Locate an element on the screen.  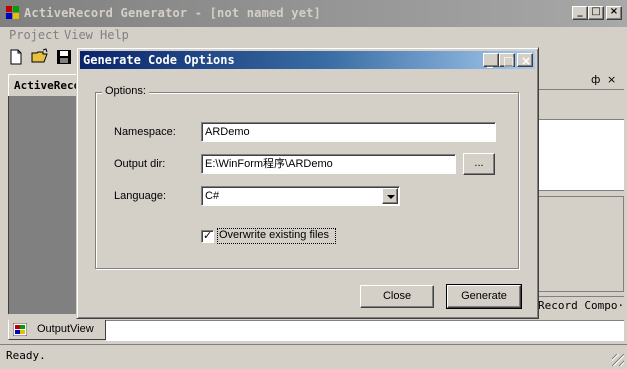
close-dialog-button: Close is located at coordinates (397, 296).